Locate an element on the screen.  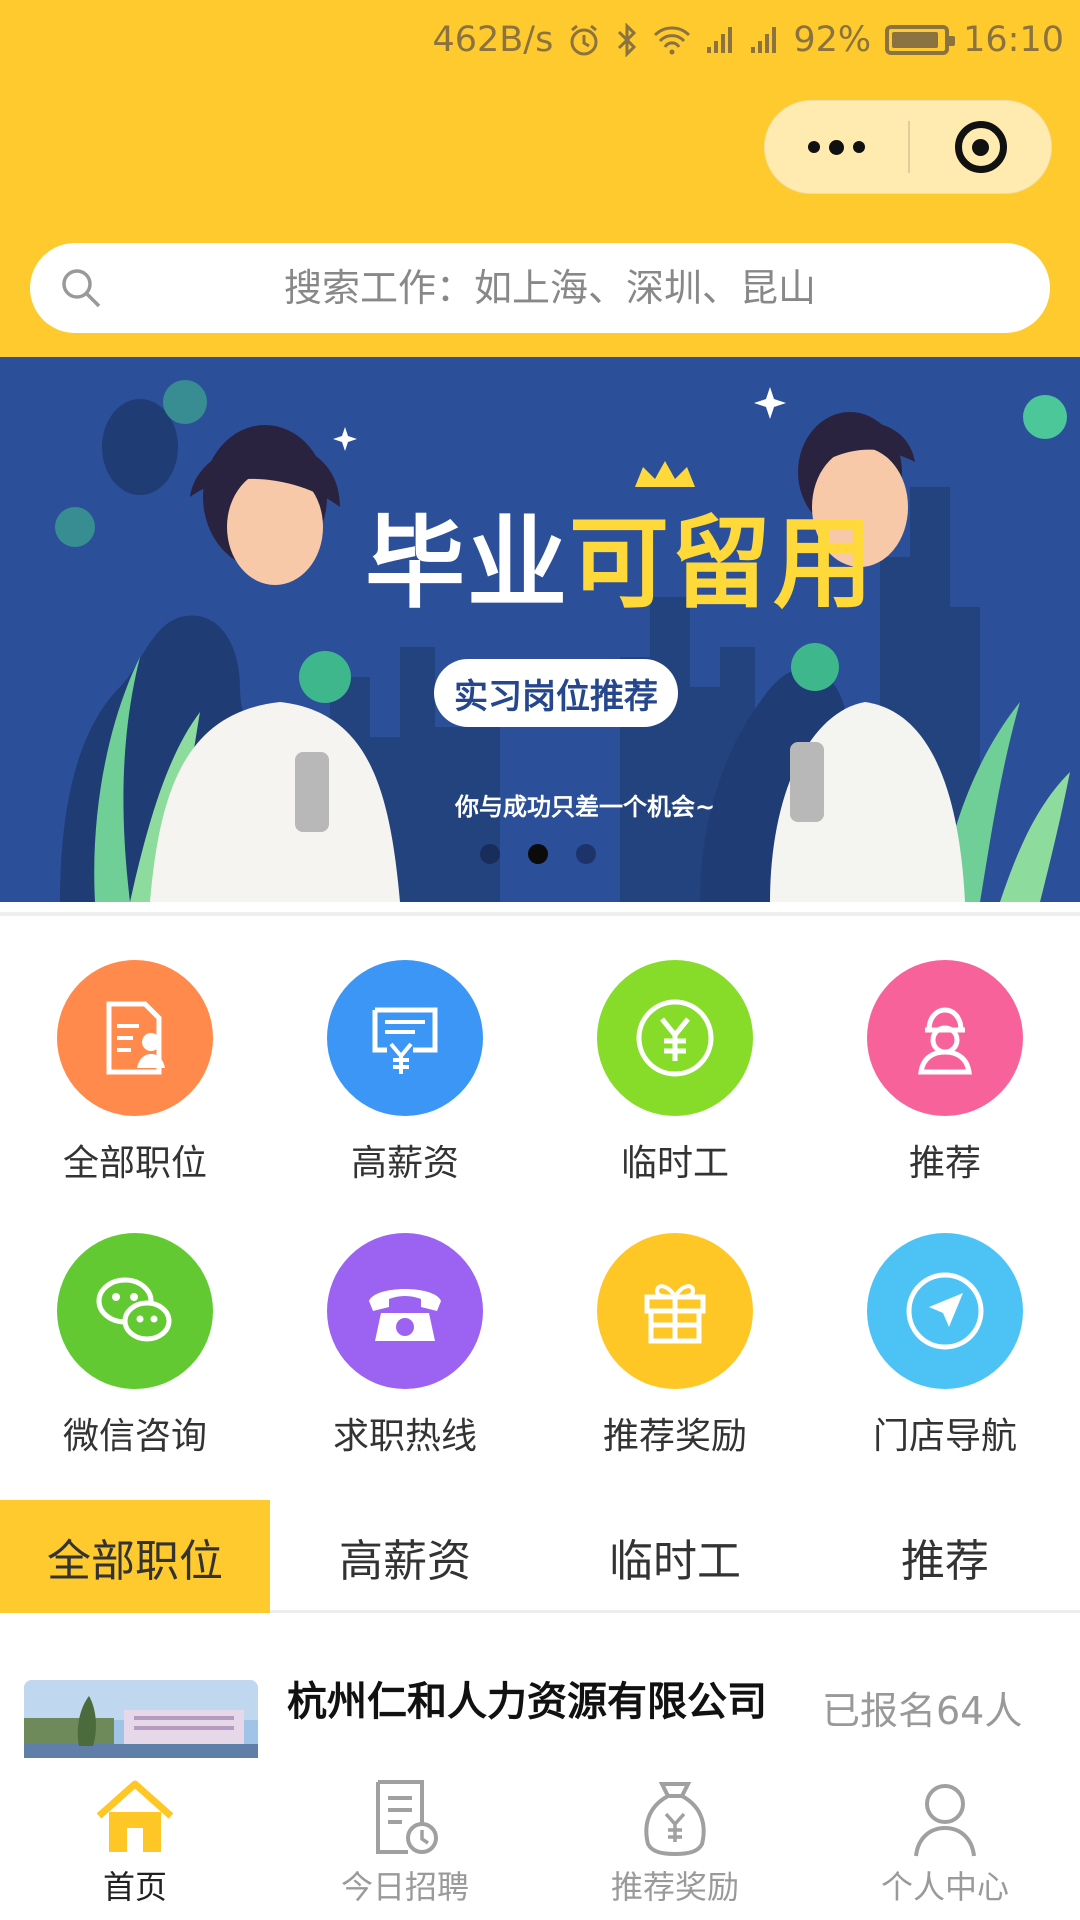
nav-today-jobs: 今日招聘 is located at coordinates (405, 1839).